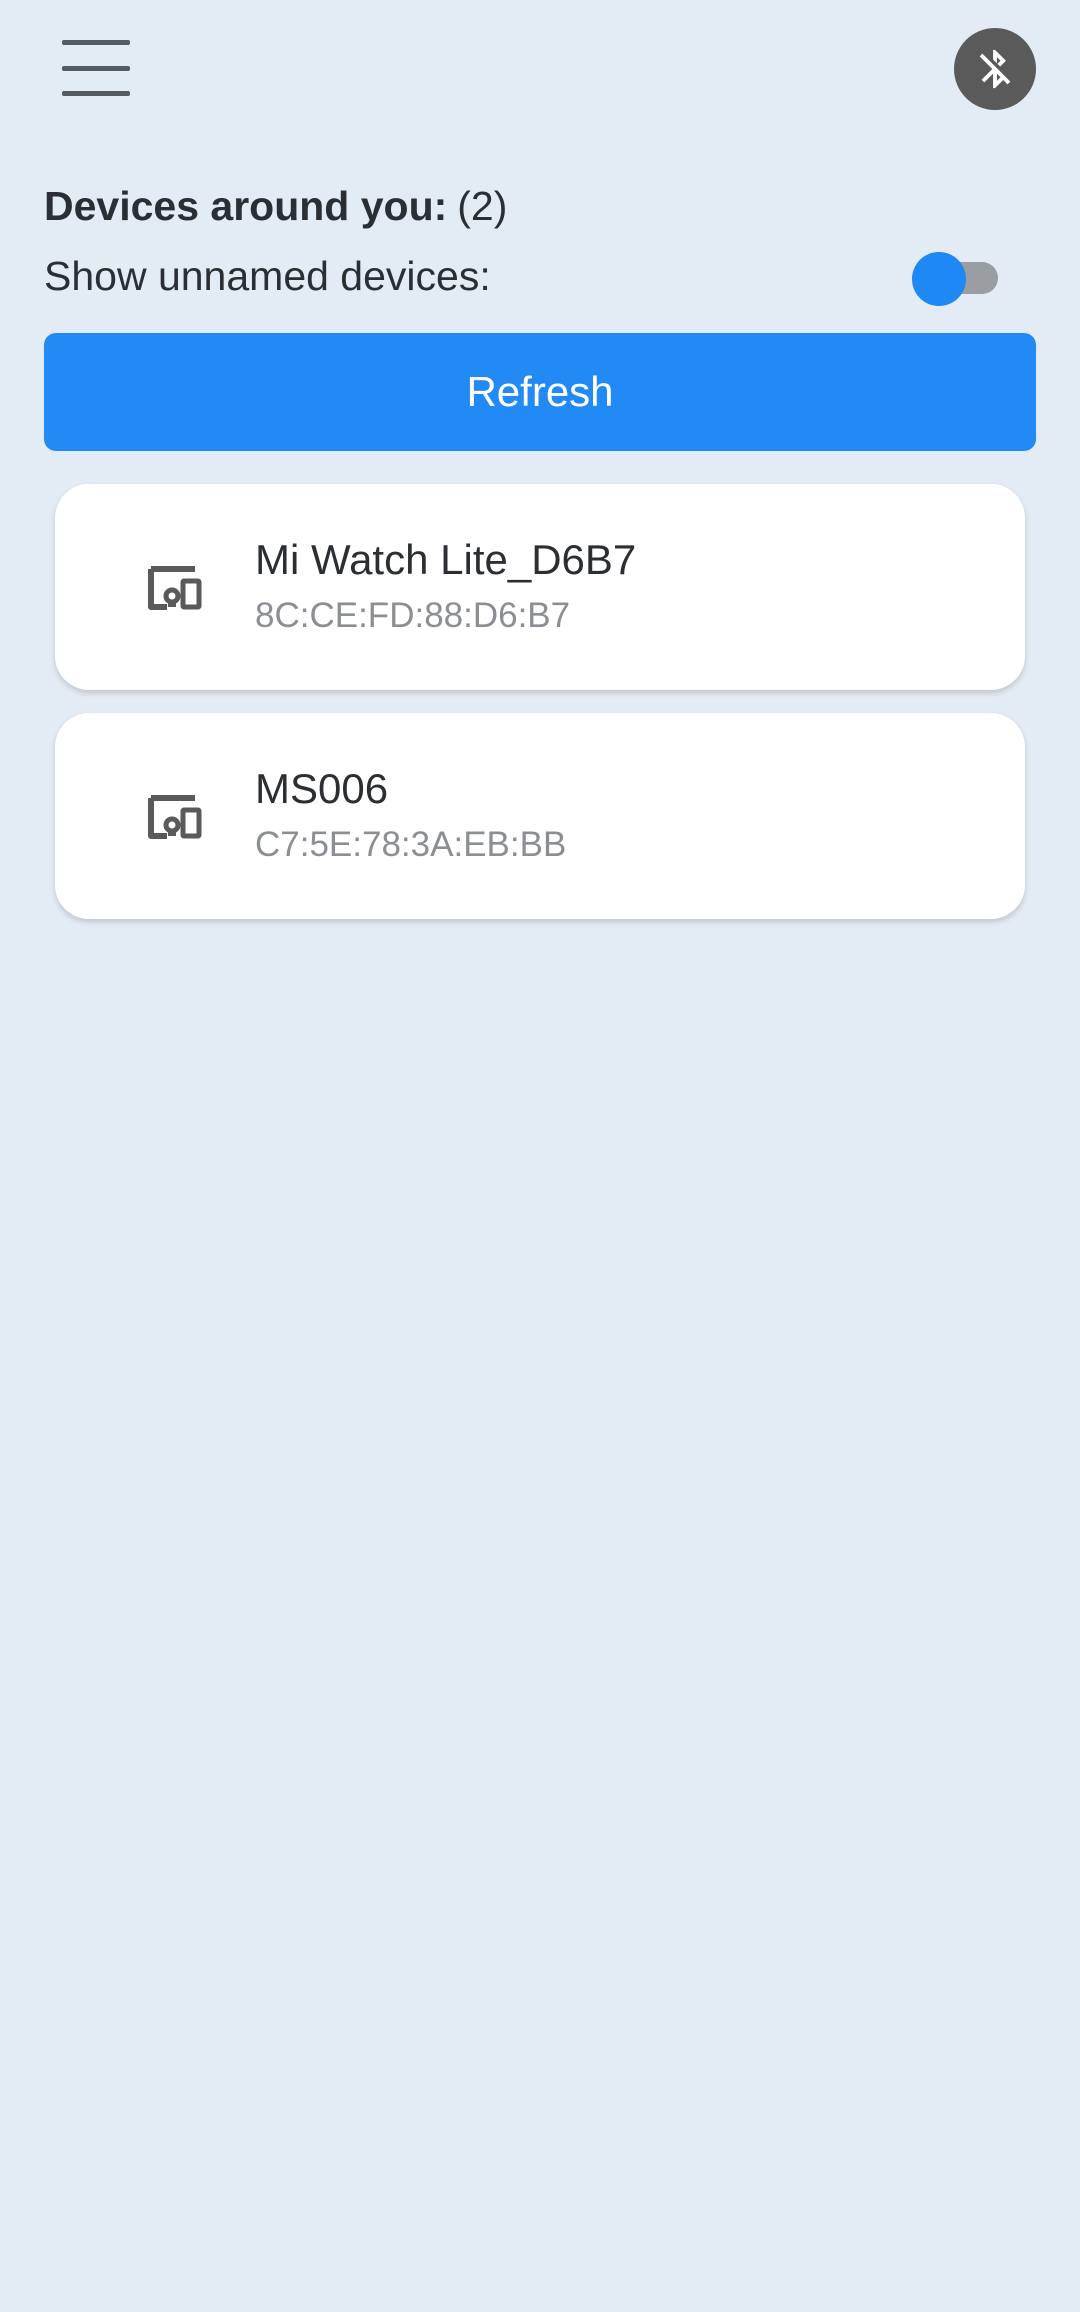 Image resolution: width=1080 pixels, height=2312 pixels. I want to click on show-unnamed-row: Show unnamed devices:, so click(540, 276).